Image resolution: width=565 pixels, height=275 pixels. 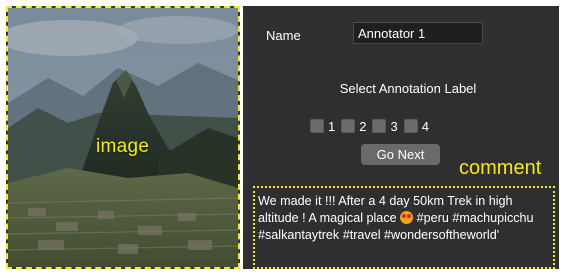 I want to click on option-1-label: 1, so click(x=332, y=126).